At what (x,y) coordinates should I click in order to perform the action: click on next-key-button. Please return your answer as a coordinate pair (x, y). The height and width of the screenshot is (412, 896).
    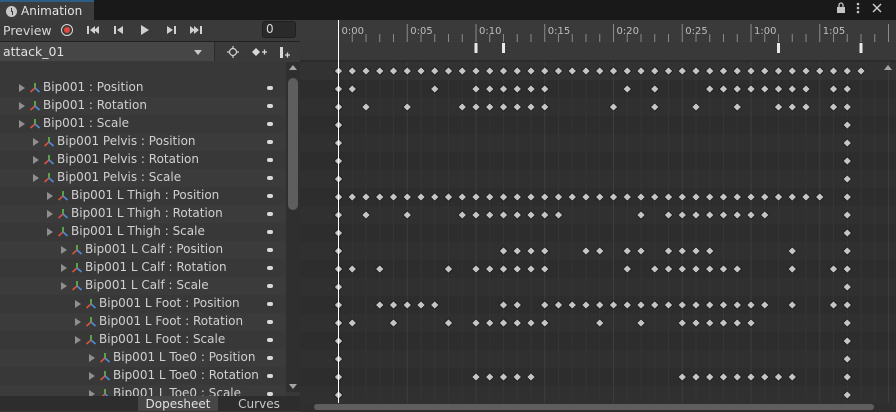
    Looking at the image, I should click on (171, 30).